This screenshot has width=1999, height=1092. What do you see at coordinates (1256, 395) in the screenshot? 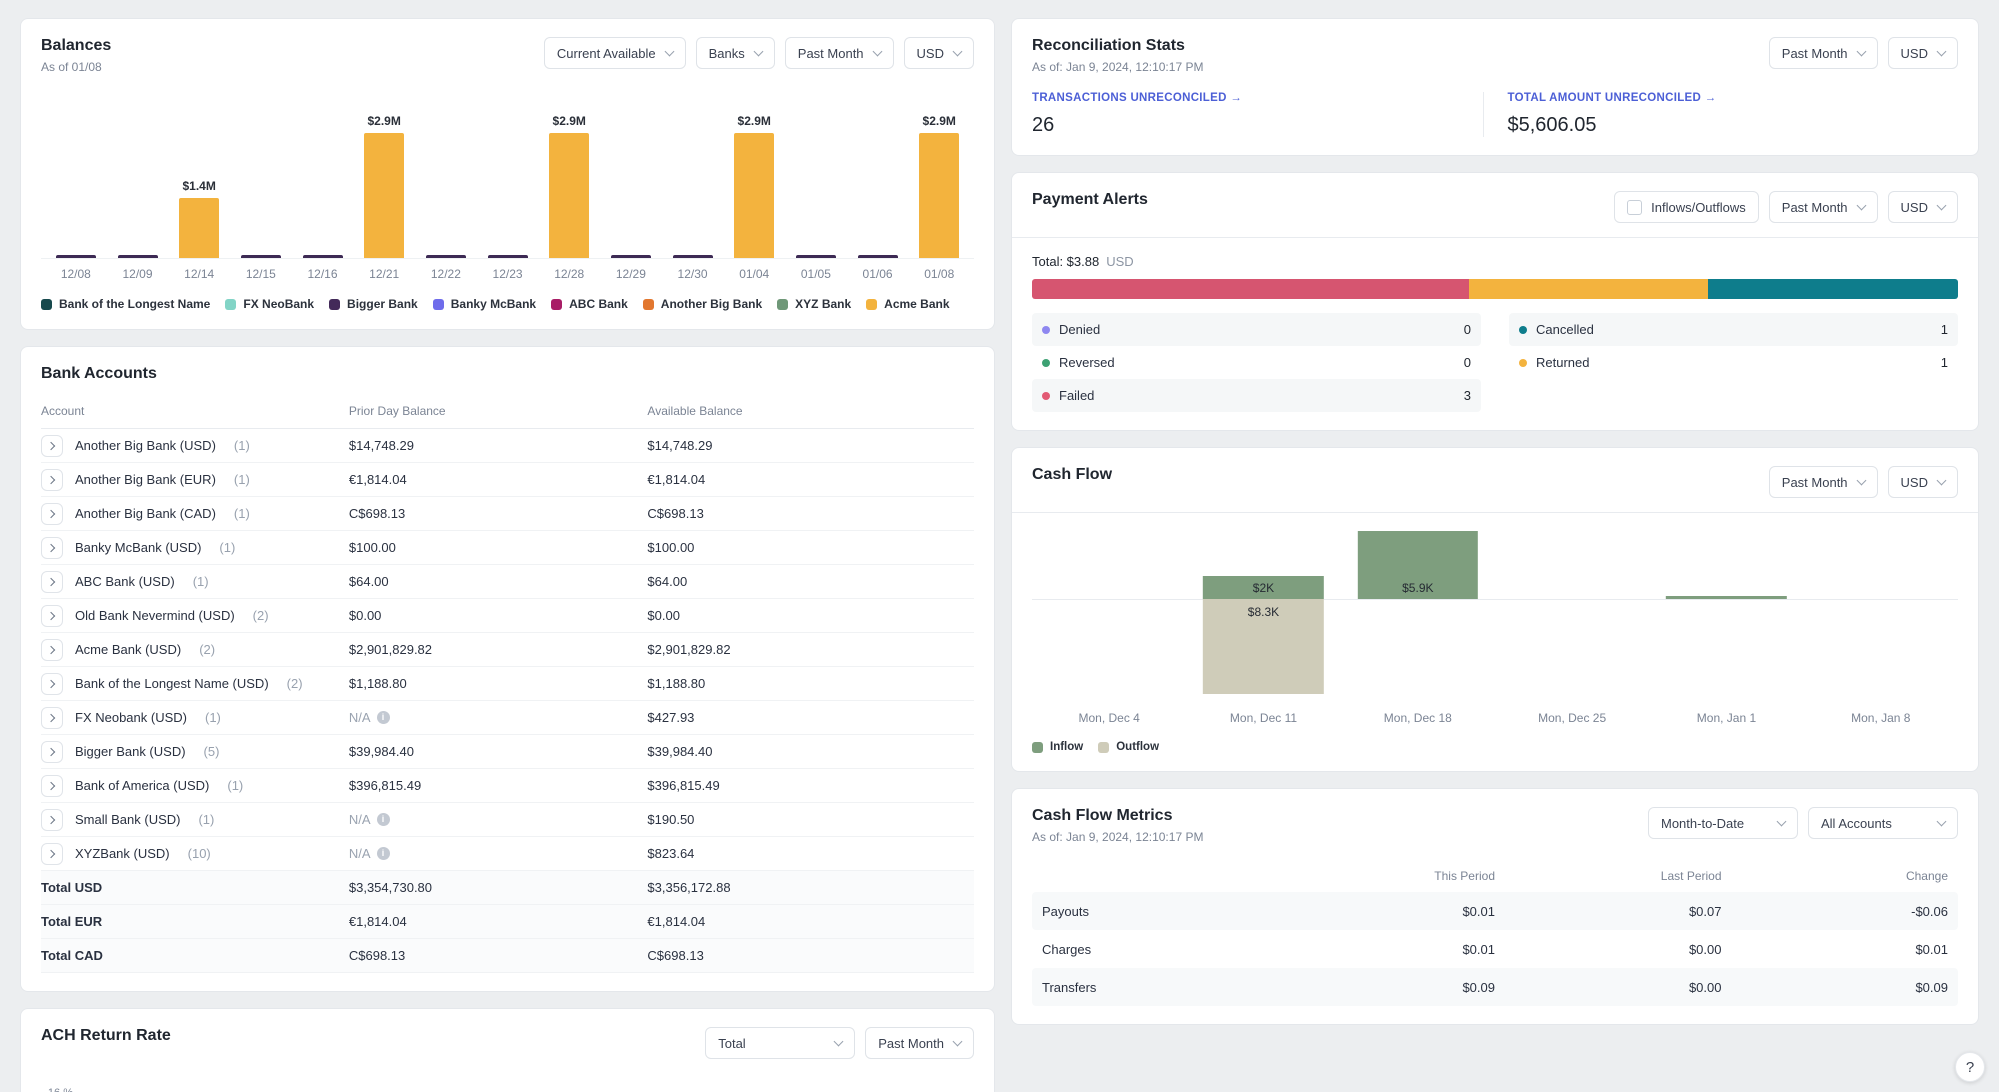
I see `alert-legend-row: Failed 3` at bounding box center [1256, 395].